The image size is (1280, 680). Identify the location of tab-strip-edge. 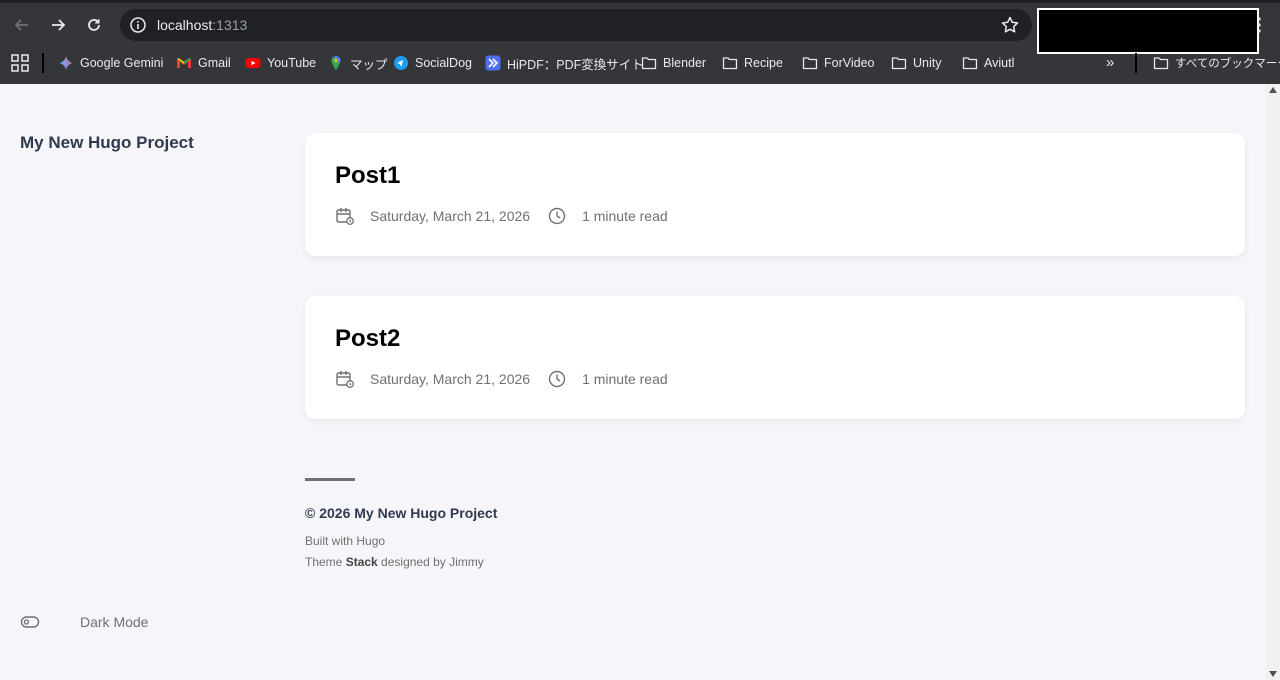
(640, 1).